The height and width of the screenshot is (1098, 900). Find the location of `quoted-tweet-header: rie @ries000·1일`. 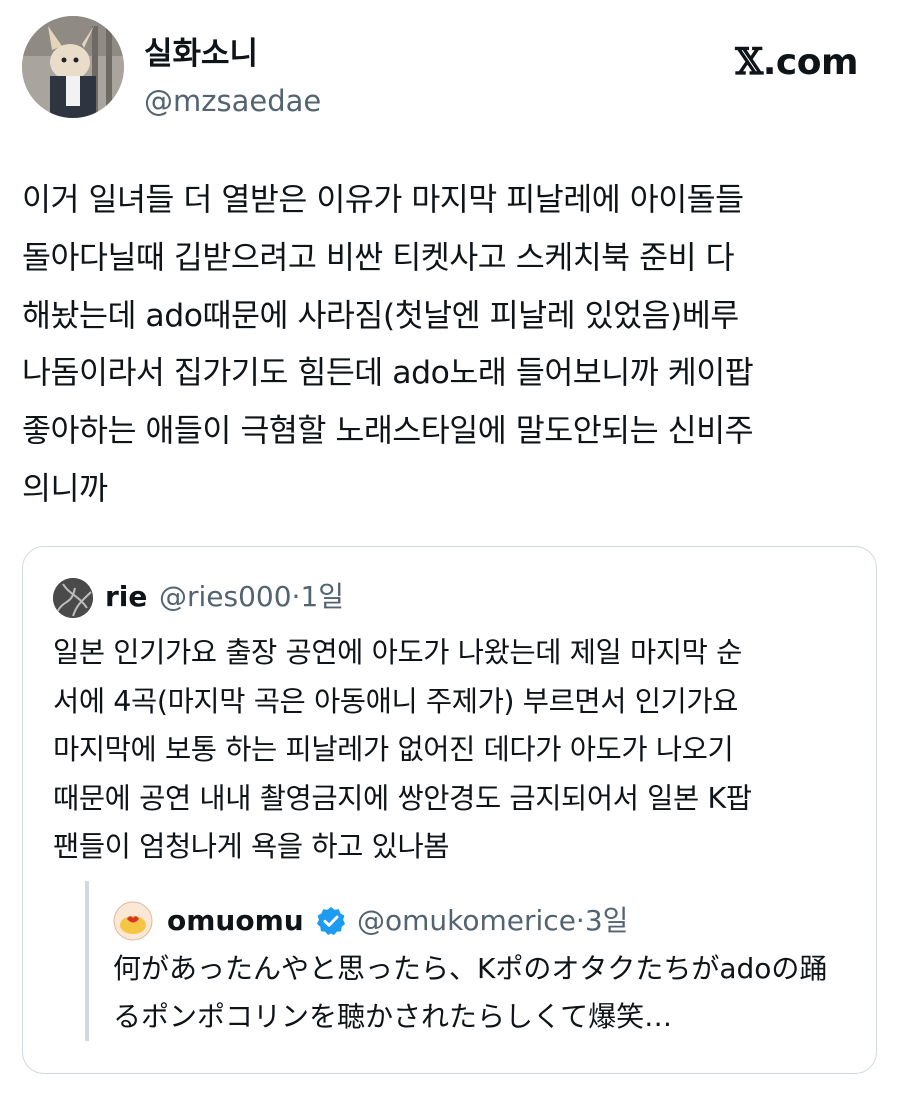

quoted-tweet-header: rie @ries000·1일 is located at coordinates (443, 598).